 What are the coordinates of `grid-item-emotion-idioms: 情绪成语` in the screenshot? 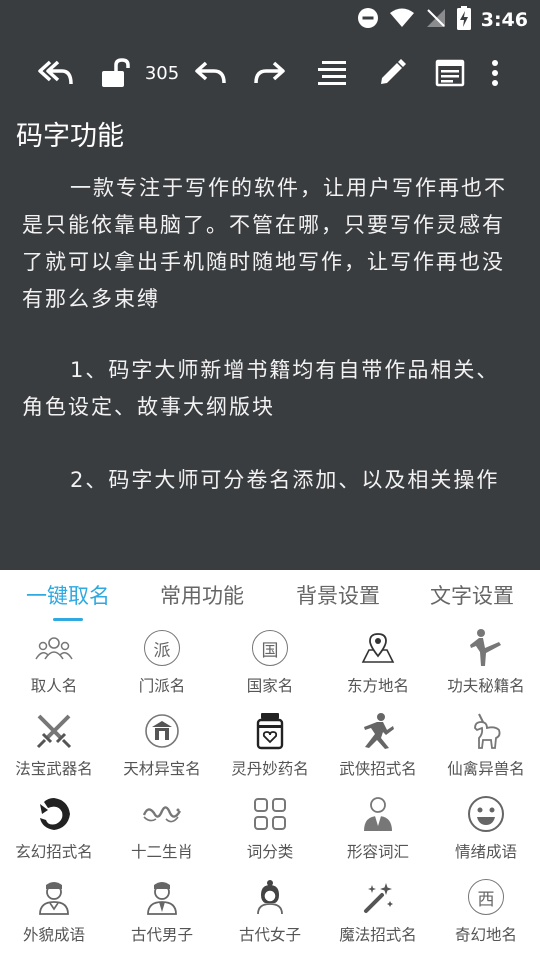 It's located at (486, 833).